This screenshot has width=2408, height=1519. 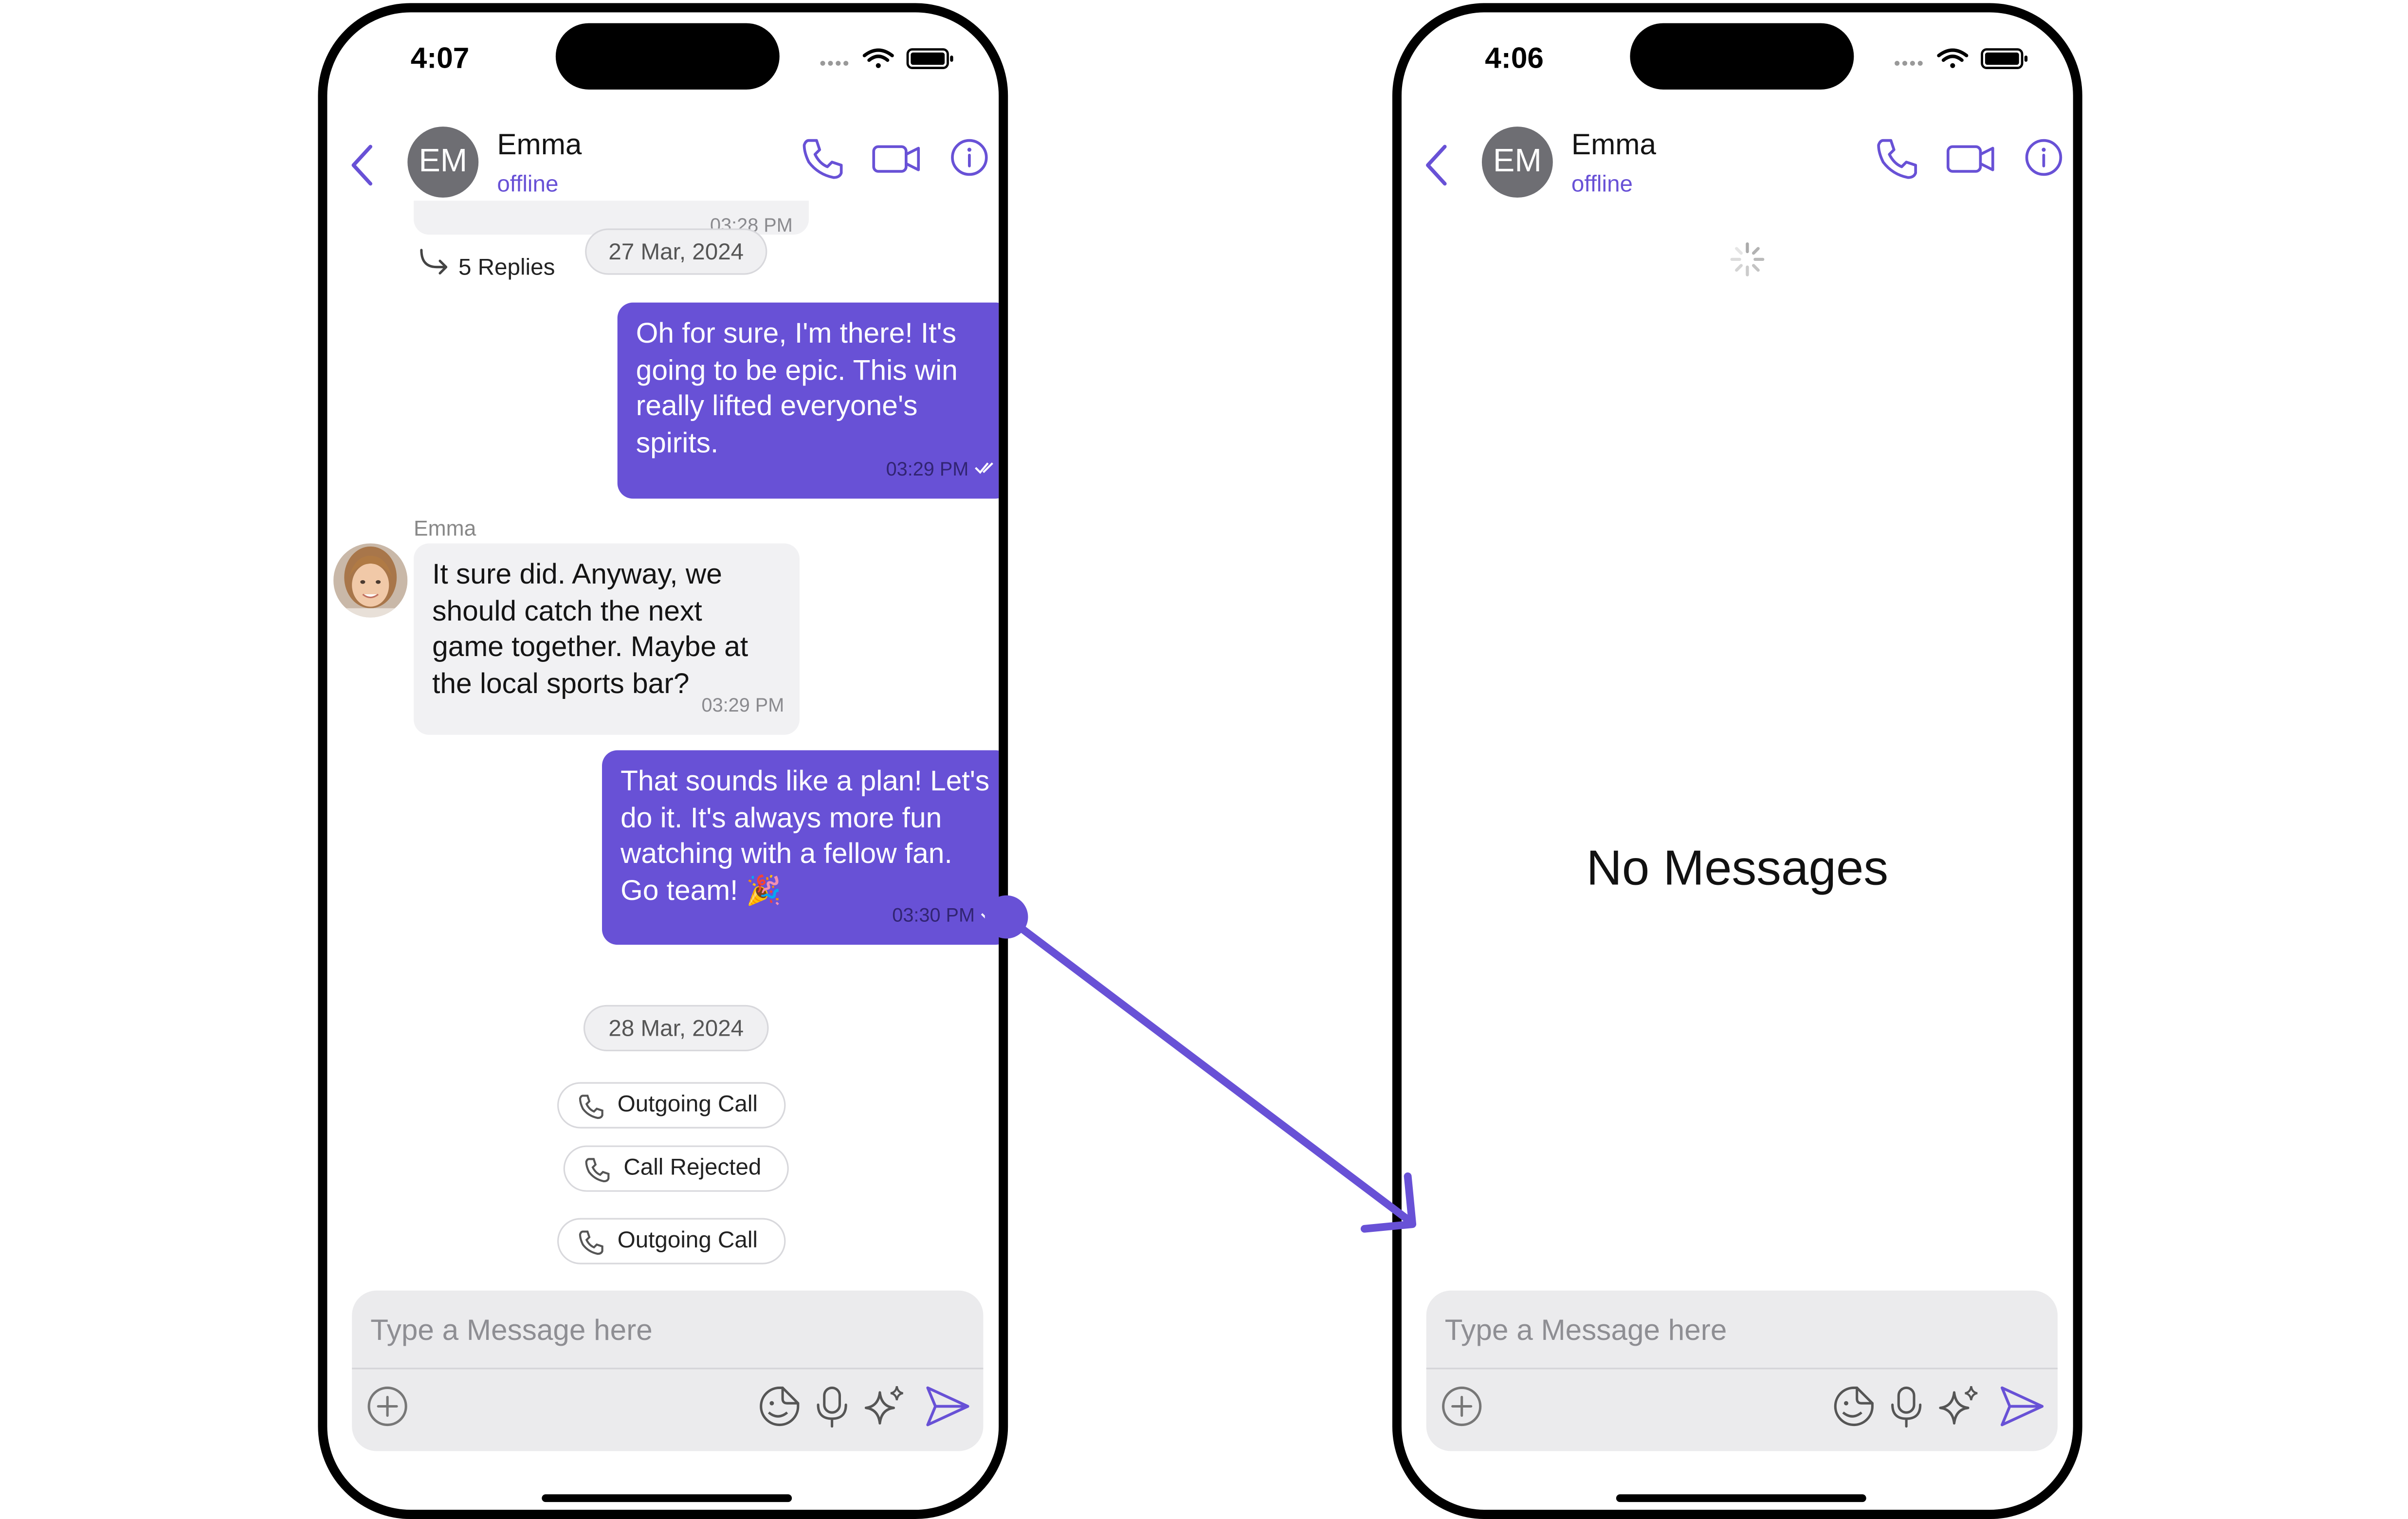 What do you see at coordinates (1201, 1064) in the screenshot?
I see `annotation-arrow` at bounding box center [1201, 1064].